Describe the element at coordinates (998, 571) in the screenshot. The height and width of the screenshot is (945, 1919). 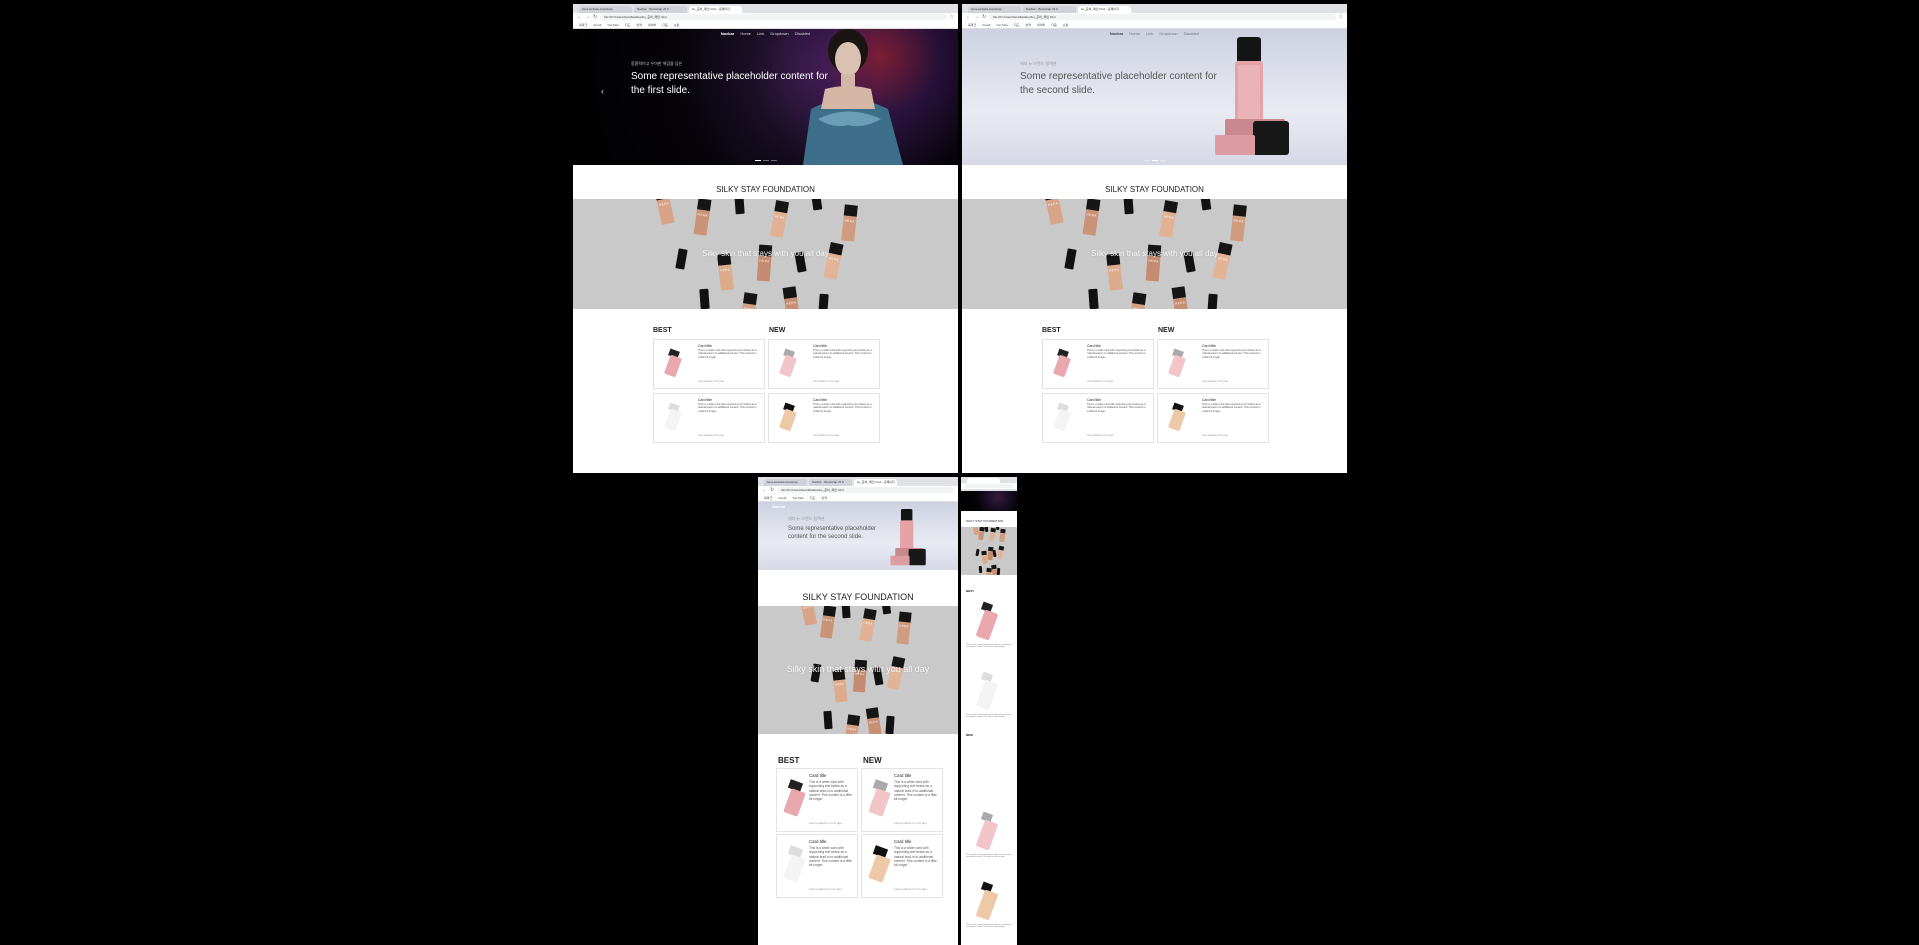
I see `cap-shape` at that location.